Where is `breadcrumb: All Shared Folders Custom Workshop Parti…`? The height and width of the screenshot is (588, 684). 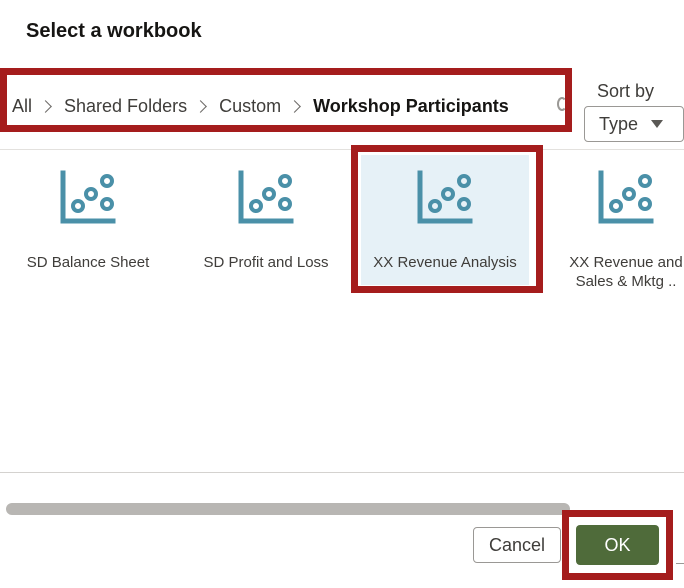 breadcrumb: All Shared Folders Custom Workshop Parti… is located at coordinates (260, 106).